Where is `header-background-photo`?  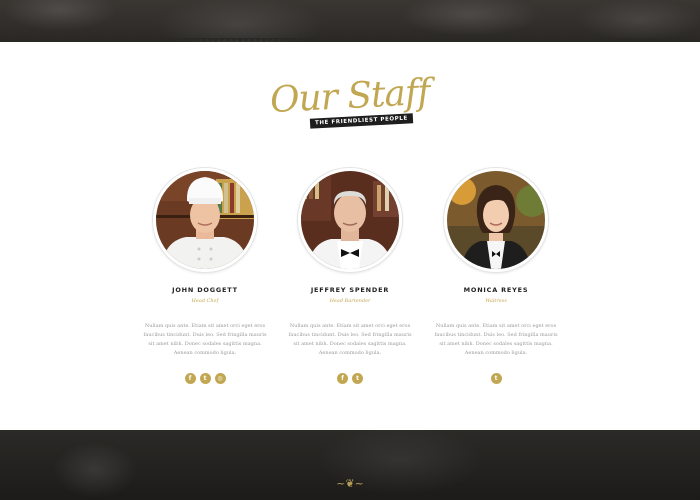
header-background-photo is located at coordinates (350, 21).